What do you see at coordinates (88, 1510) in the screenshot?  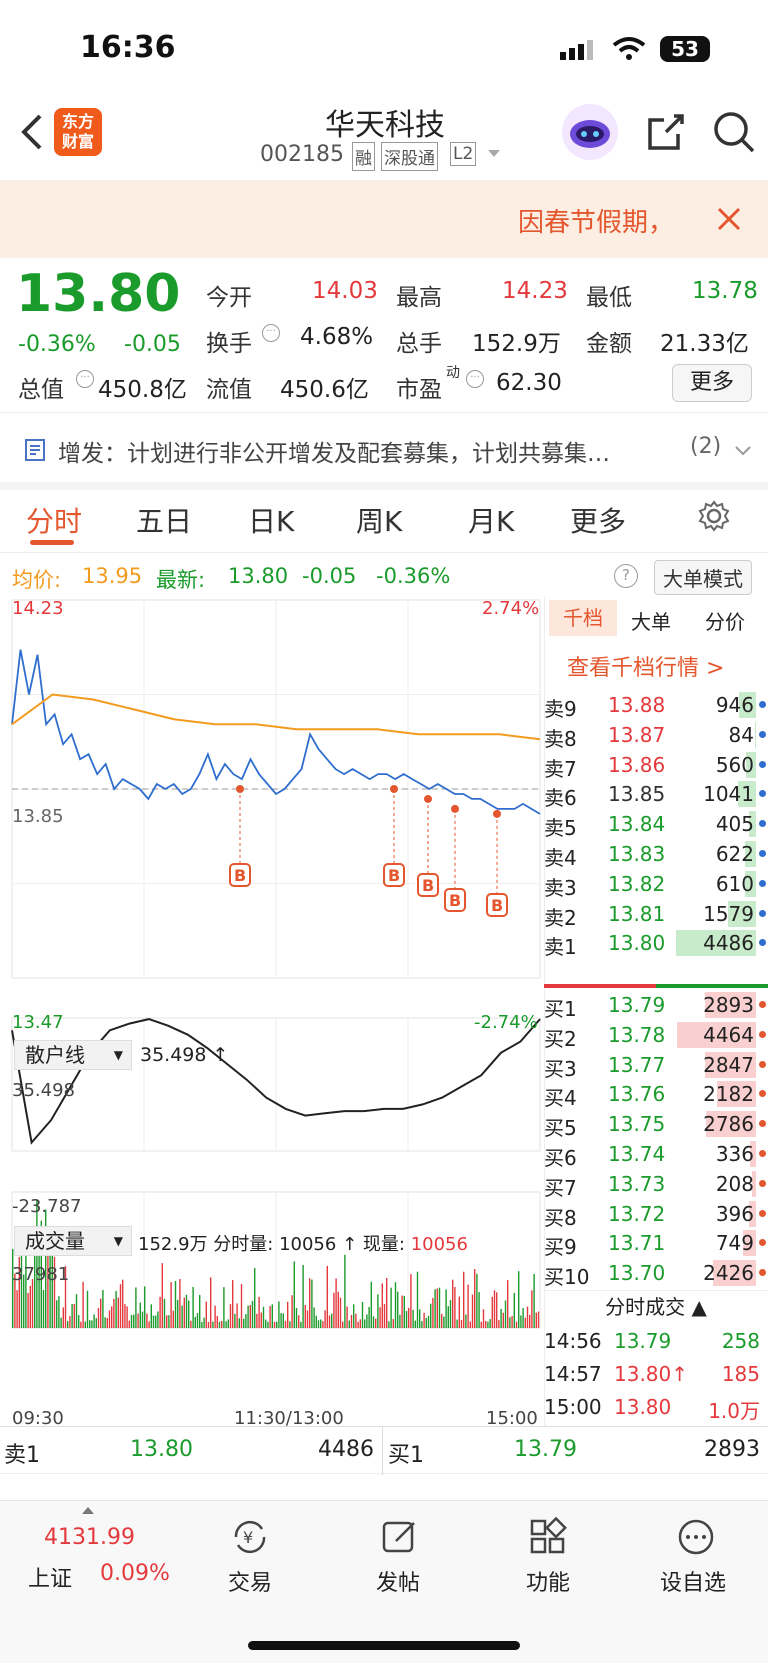 I see `caret-up-icon` at bounding box center [88, 1510].